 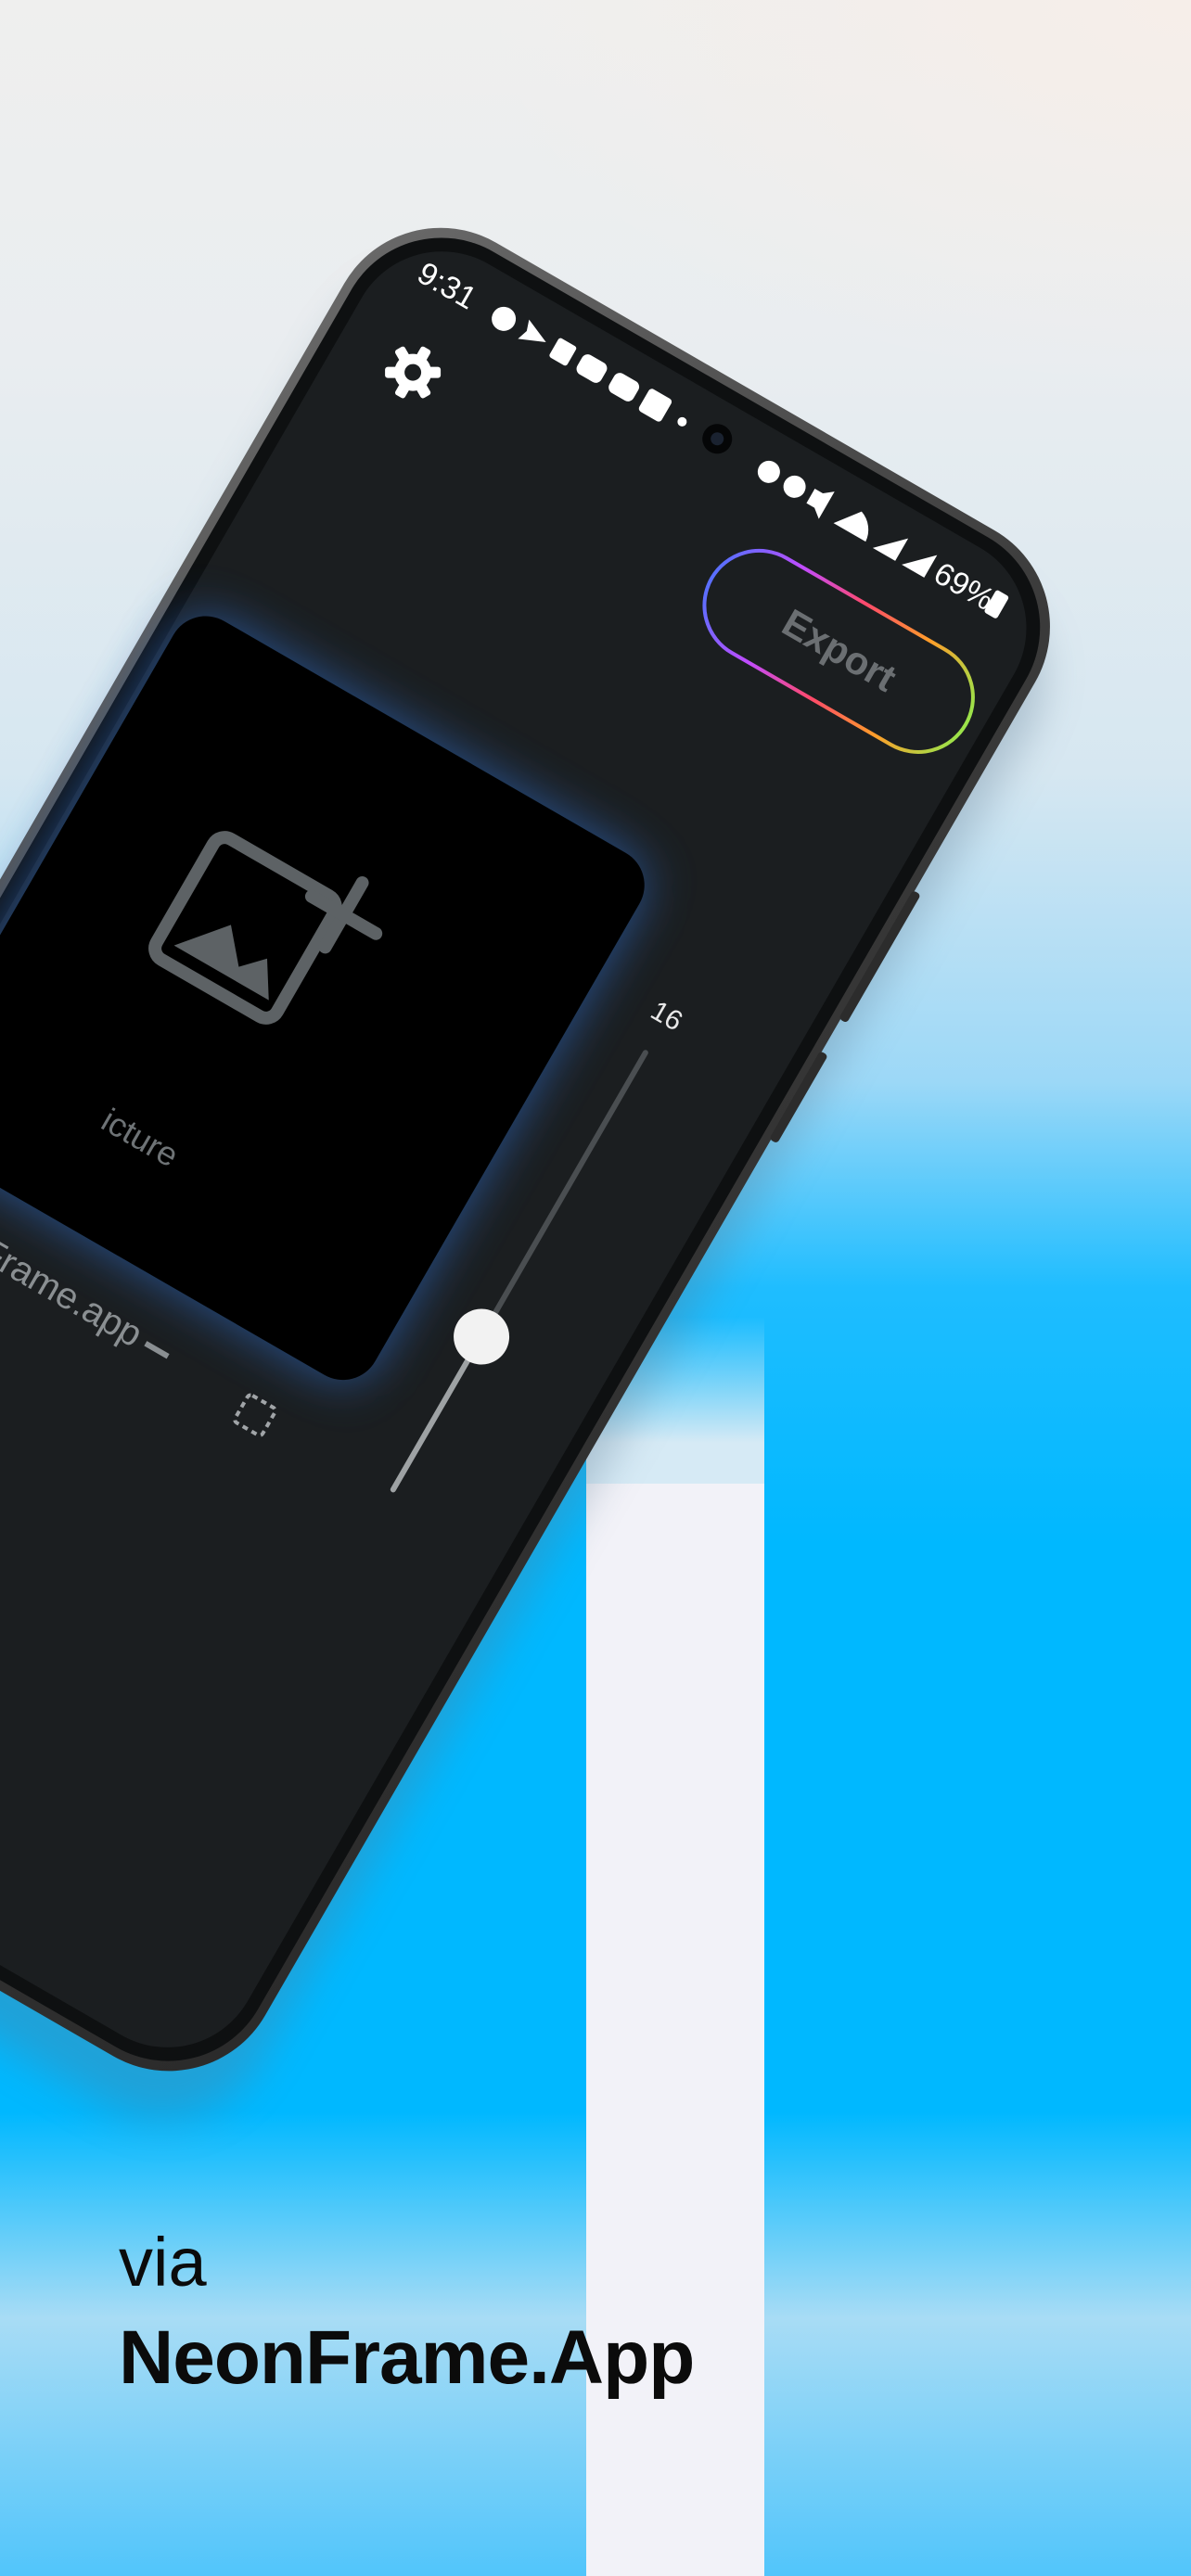 What do you see at coordinates (407, 2313) in the screenshot?
I see `tagline: via NeonFrame.App` at bounding box center [407, 2313].